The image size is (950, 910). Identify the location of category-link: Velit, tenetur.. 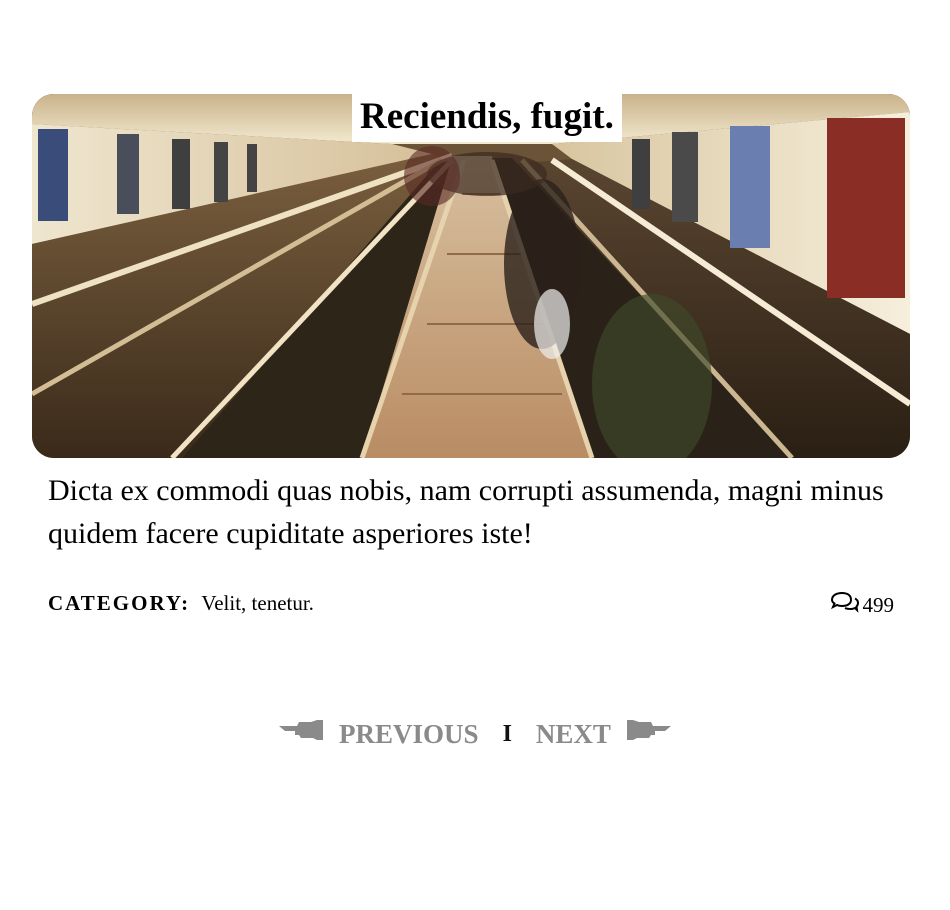
(257, 603).